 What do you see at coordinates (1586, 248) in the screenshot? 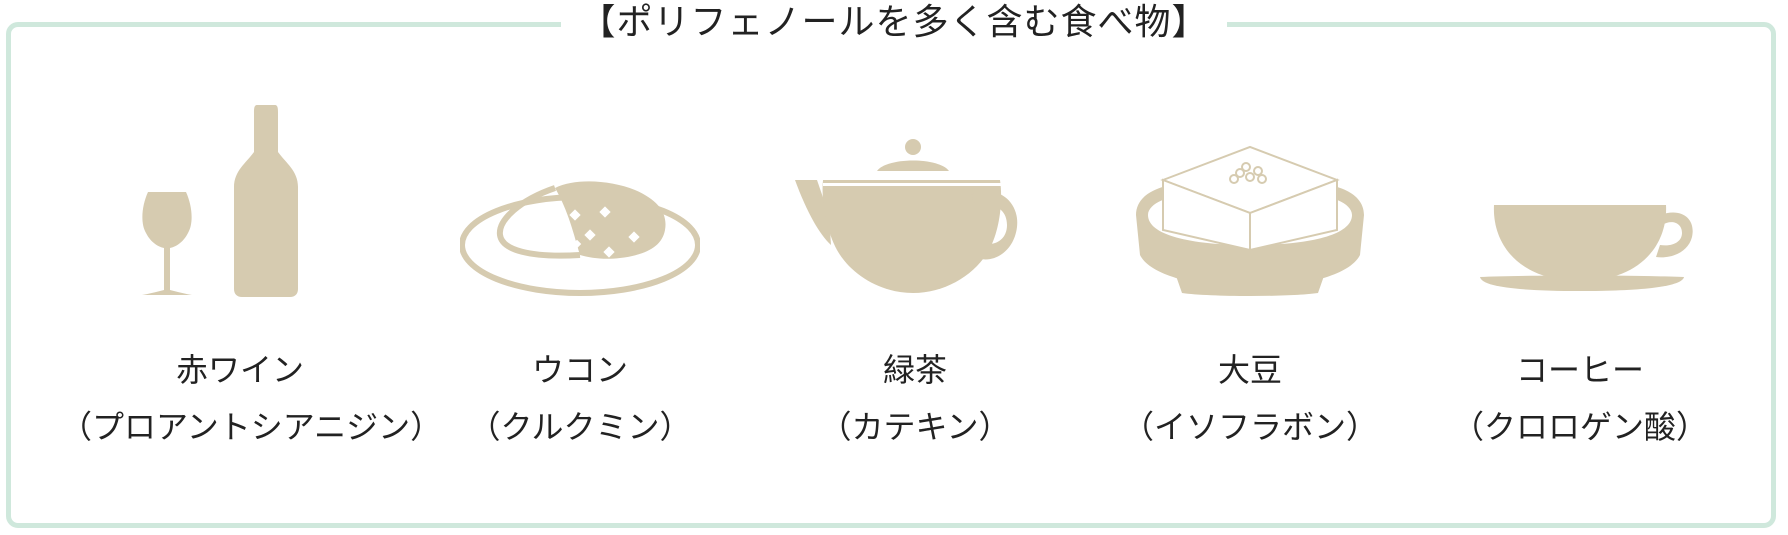
I see `coffee-cup-icon` at bounding box center [1586, 248].